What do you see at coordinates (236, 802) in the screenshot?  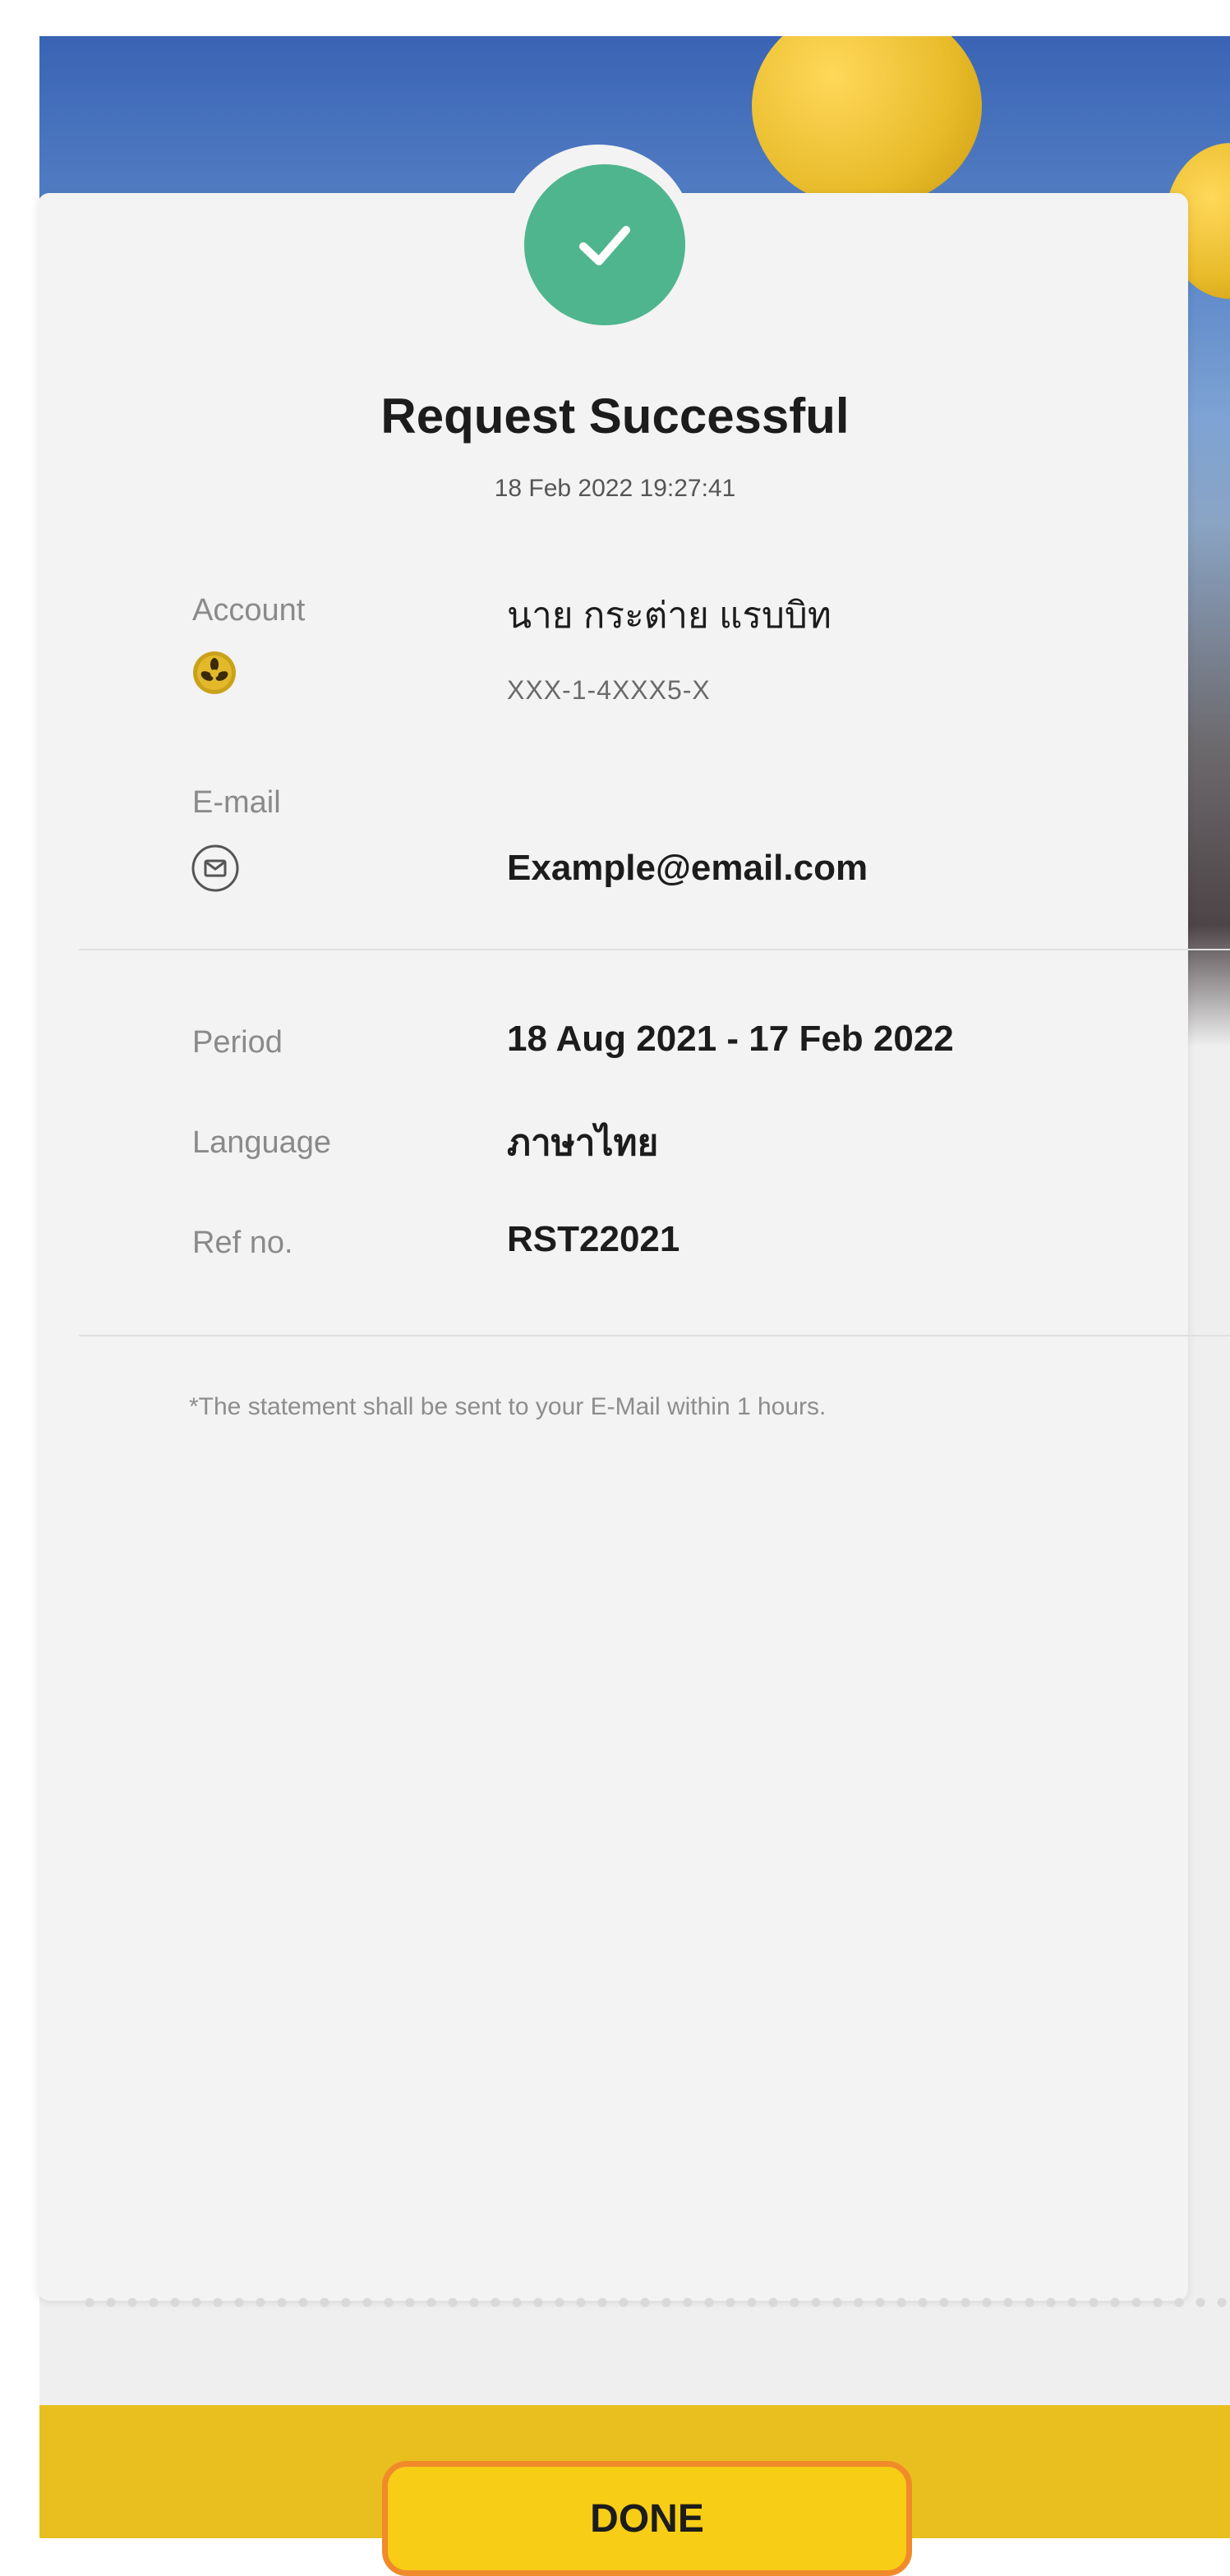 I see `email-label: E-mail` at bounding box center [236, 802].